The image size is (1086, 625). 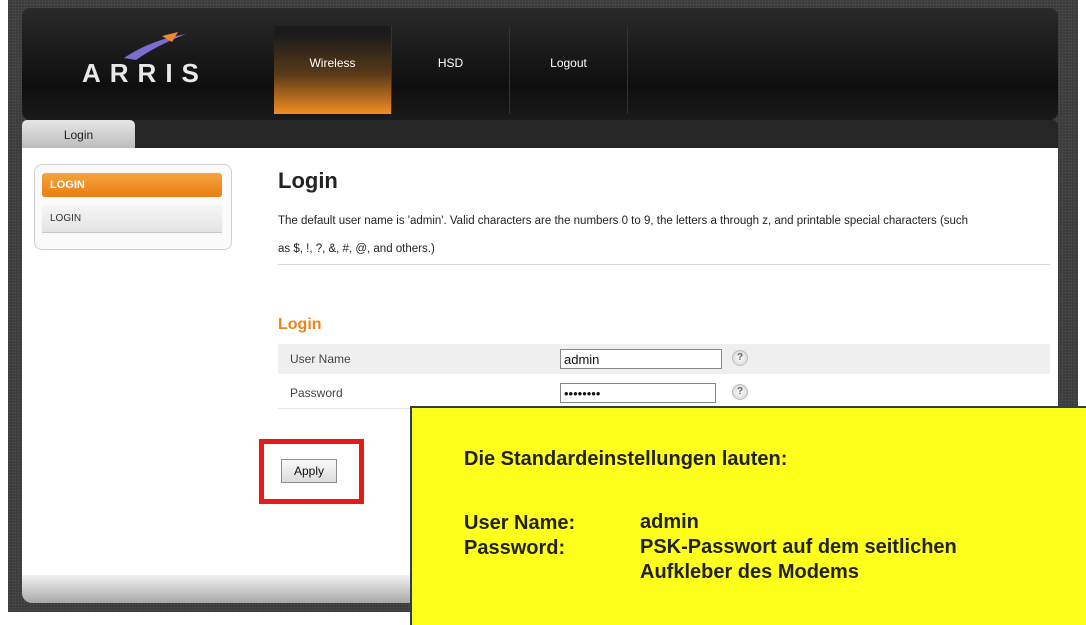 What do you see at coordinates (132, 219) in the screenshot?
I see `sidebar-item-login: LOGIN` at bounding box center [132, 219].